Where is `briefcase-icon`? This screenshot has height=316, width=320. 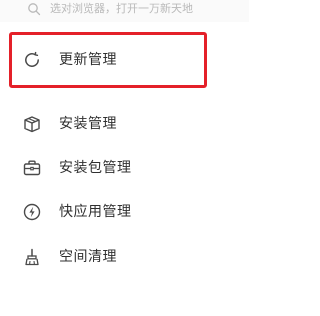
briefcase-icon is located at coordinates (32, 168).